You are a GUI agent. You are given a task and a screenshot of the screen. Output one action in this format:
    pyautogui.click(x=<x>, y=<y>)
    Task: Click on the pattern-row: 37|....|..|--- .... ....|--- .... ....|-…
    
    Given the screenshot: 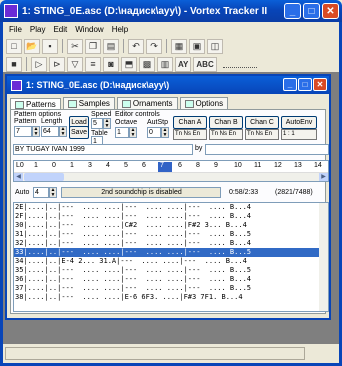 What is the action you would take?
    pyautogui.click(x=171, y=288)
    